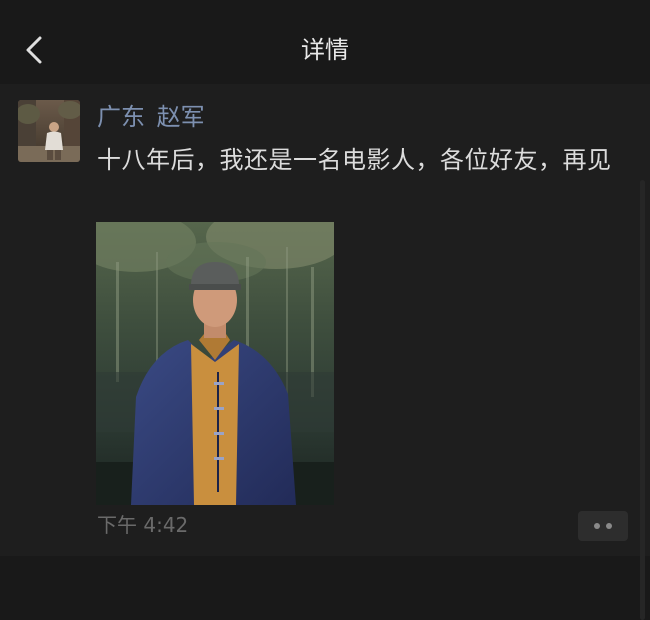 Image resolution: width=650 pixels, height=620 pixels. I want to click on post-timestamp: 下午 4:42, so click(143, 525).